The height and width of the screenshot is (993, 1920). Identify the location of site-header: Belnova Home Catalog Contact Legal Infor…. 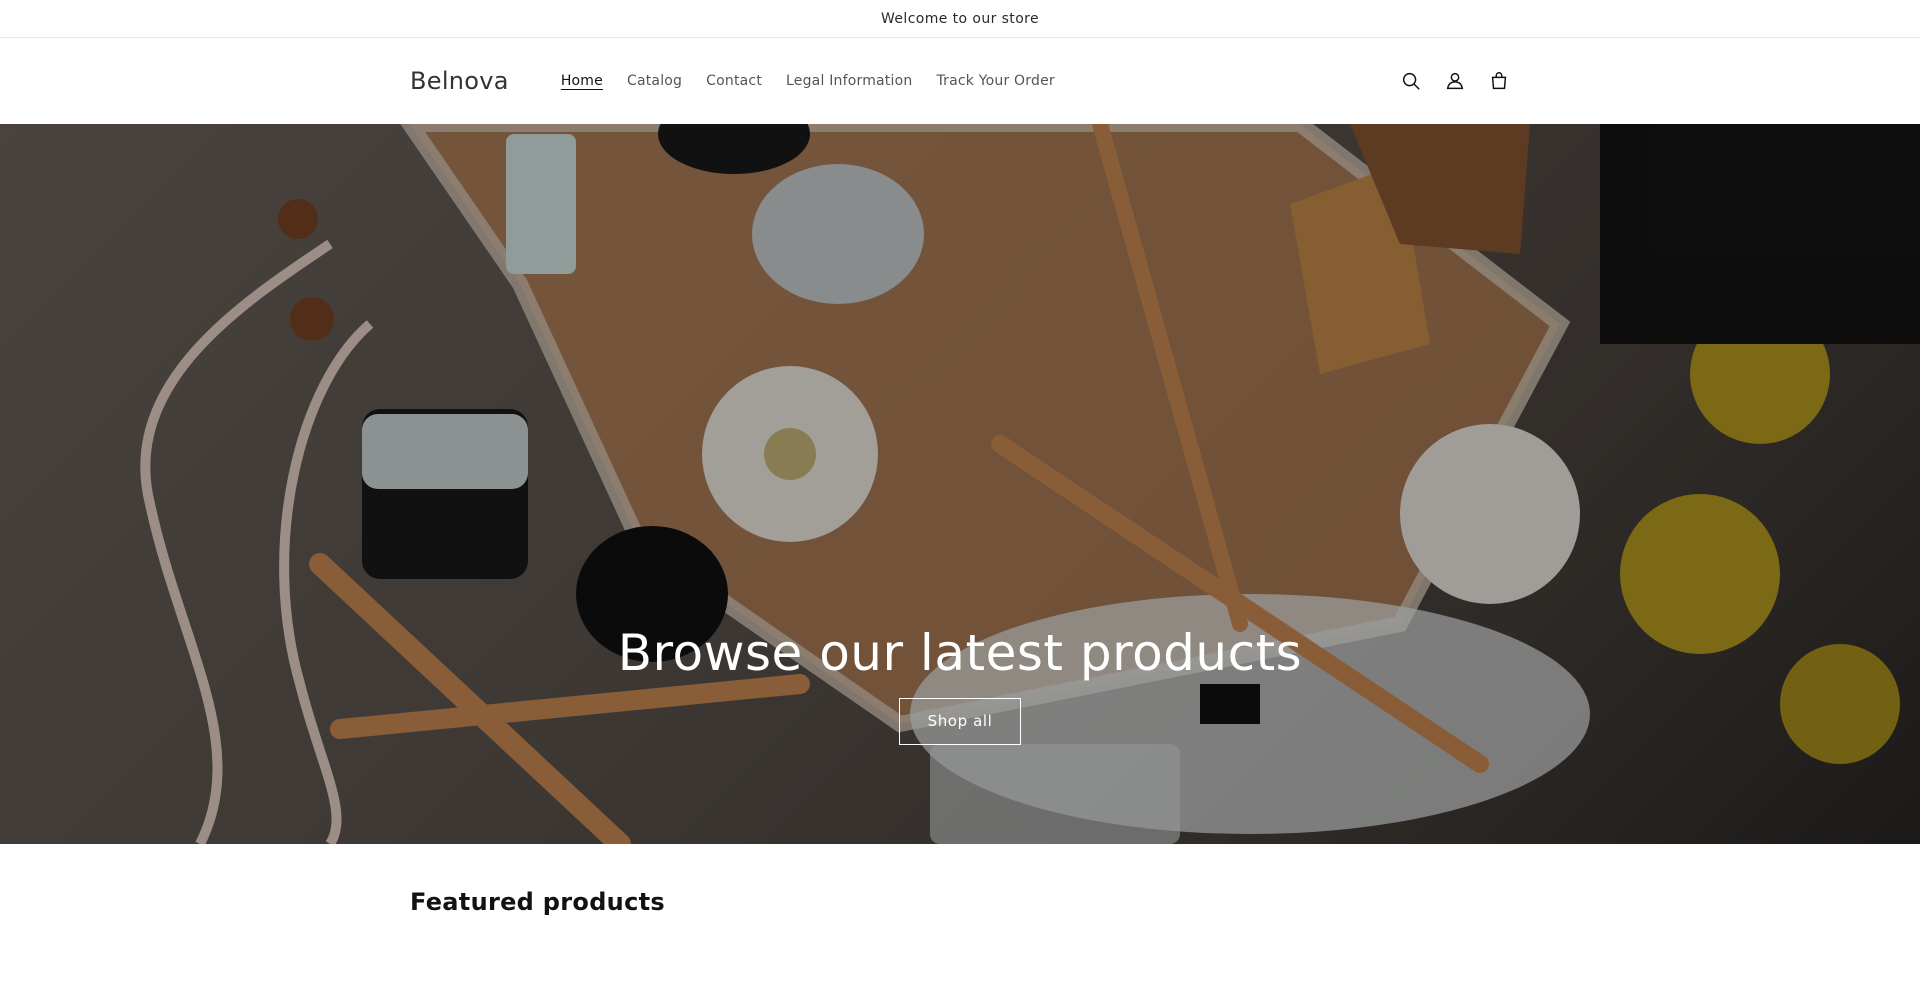
(960, 81).